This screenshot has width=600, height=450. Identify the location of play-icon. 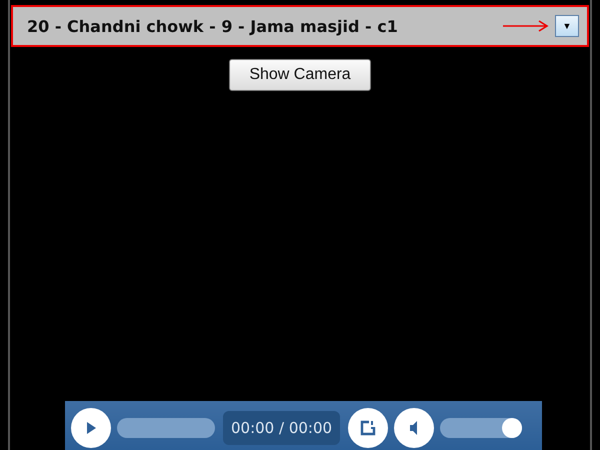
(91, 428).